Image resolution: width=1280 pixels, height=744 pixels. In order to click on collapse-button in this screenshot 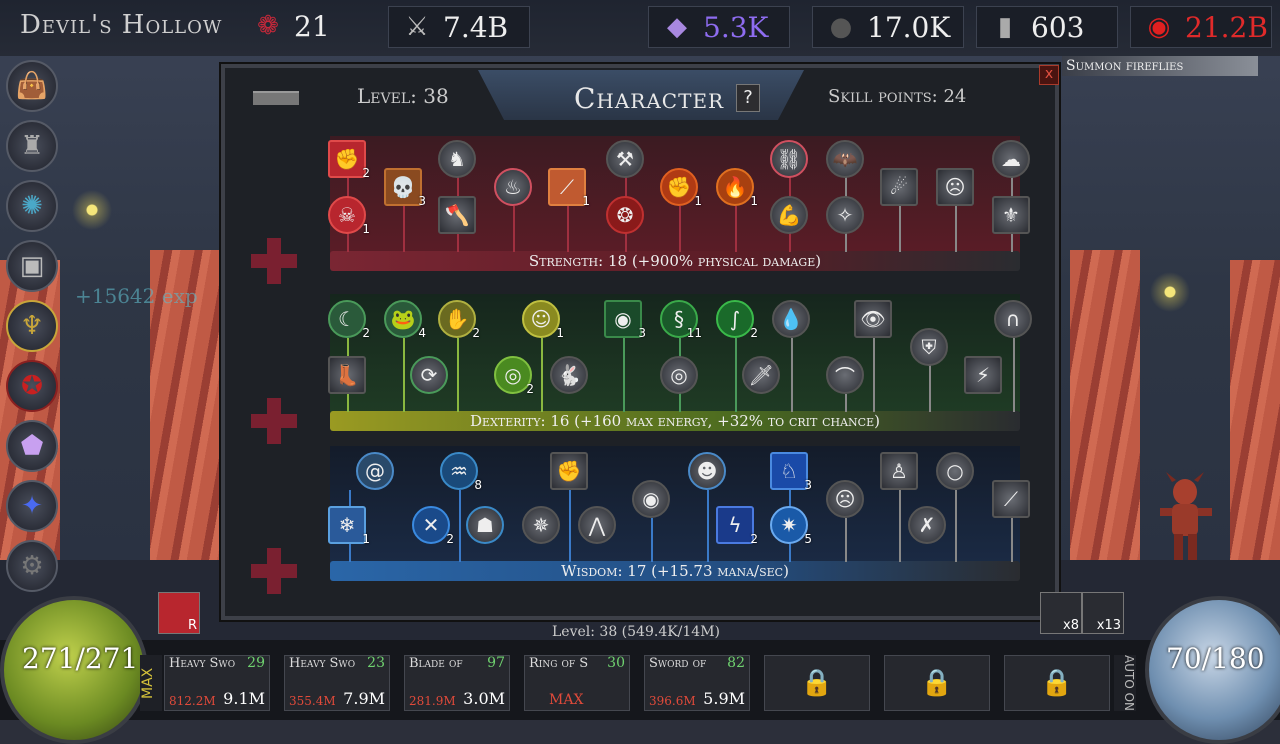, I will do `click(276, 98)`.